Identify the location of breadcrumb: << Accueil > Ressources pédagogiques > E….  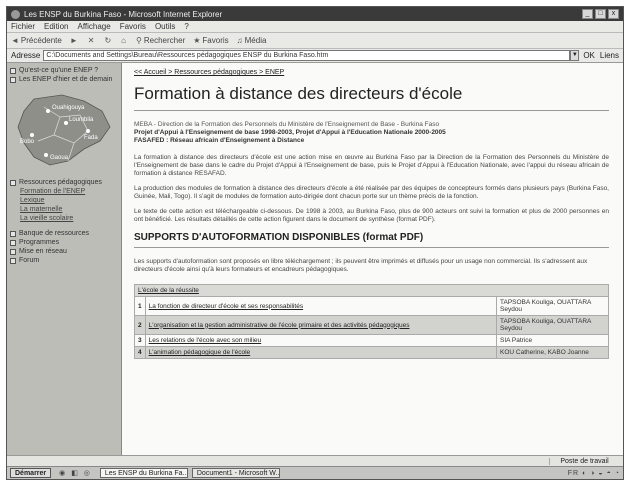
(371, 72).